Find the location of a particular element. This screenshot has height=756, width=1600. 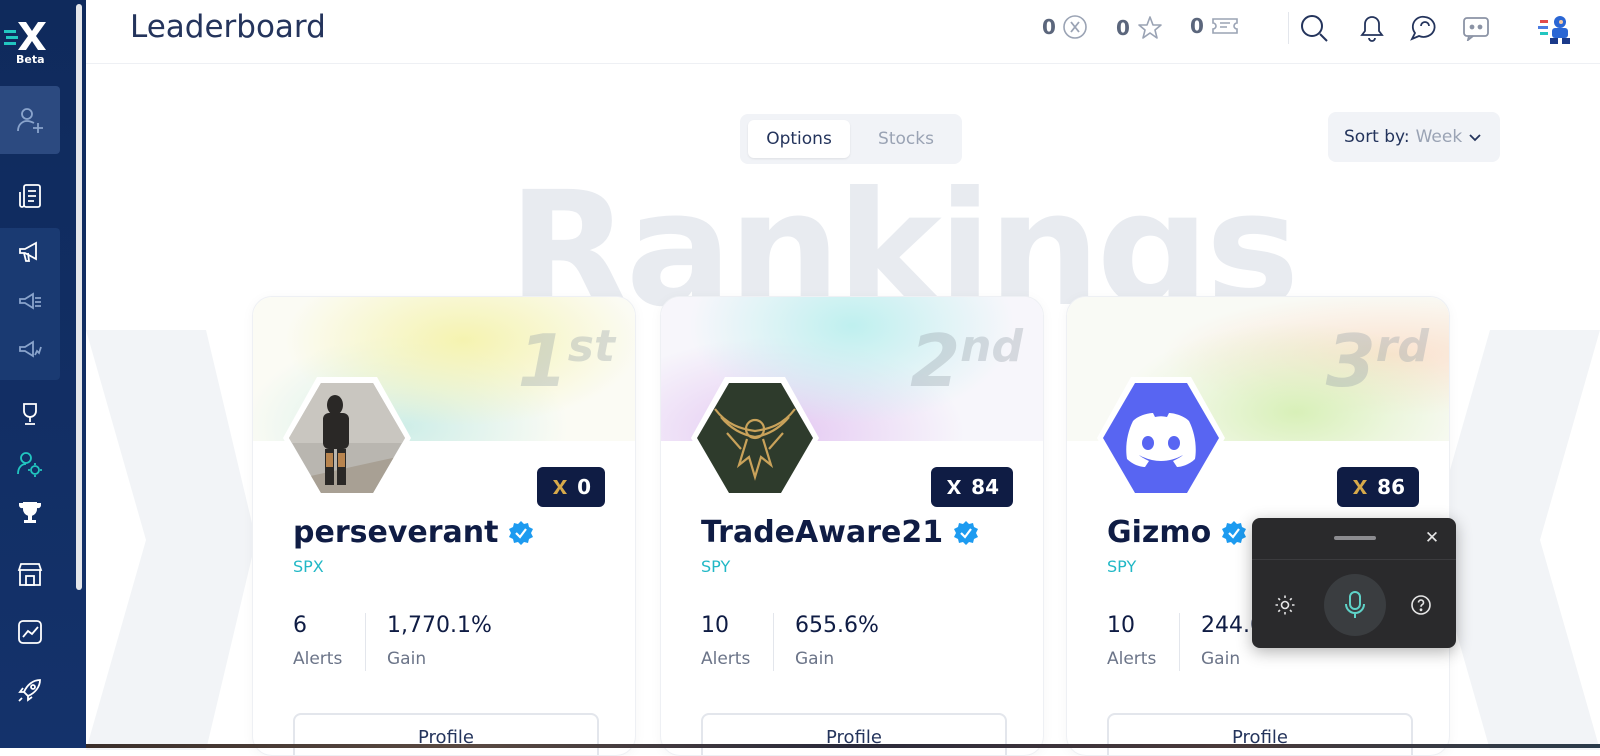

star-icon is located at coordinates (1150, 27).